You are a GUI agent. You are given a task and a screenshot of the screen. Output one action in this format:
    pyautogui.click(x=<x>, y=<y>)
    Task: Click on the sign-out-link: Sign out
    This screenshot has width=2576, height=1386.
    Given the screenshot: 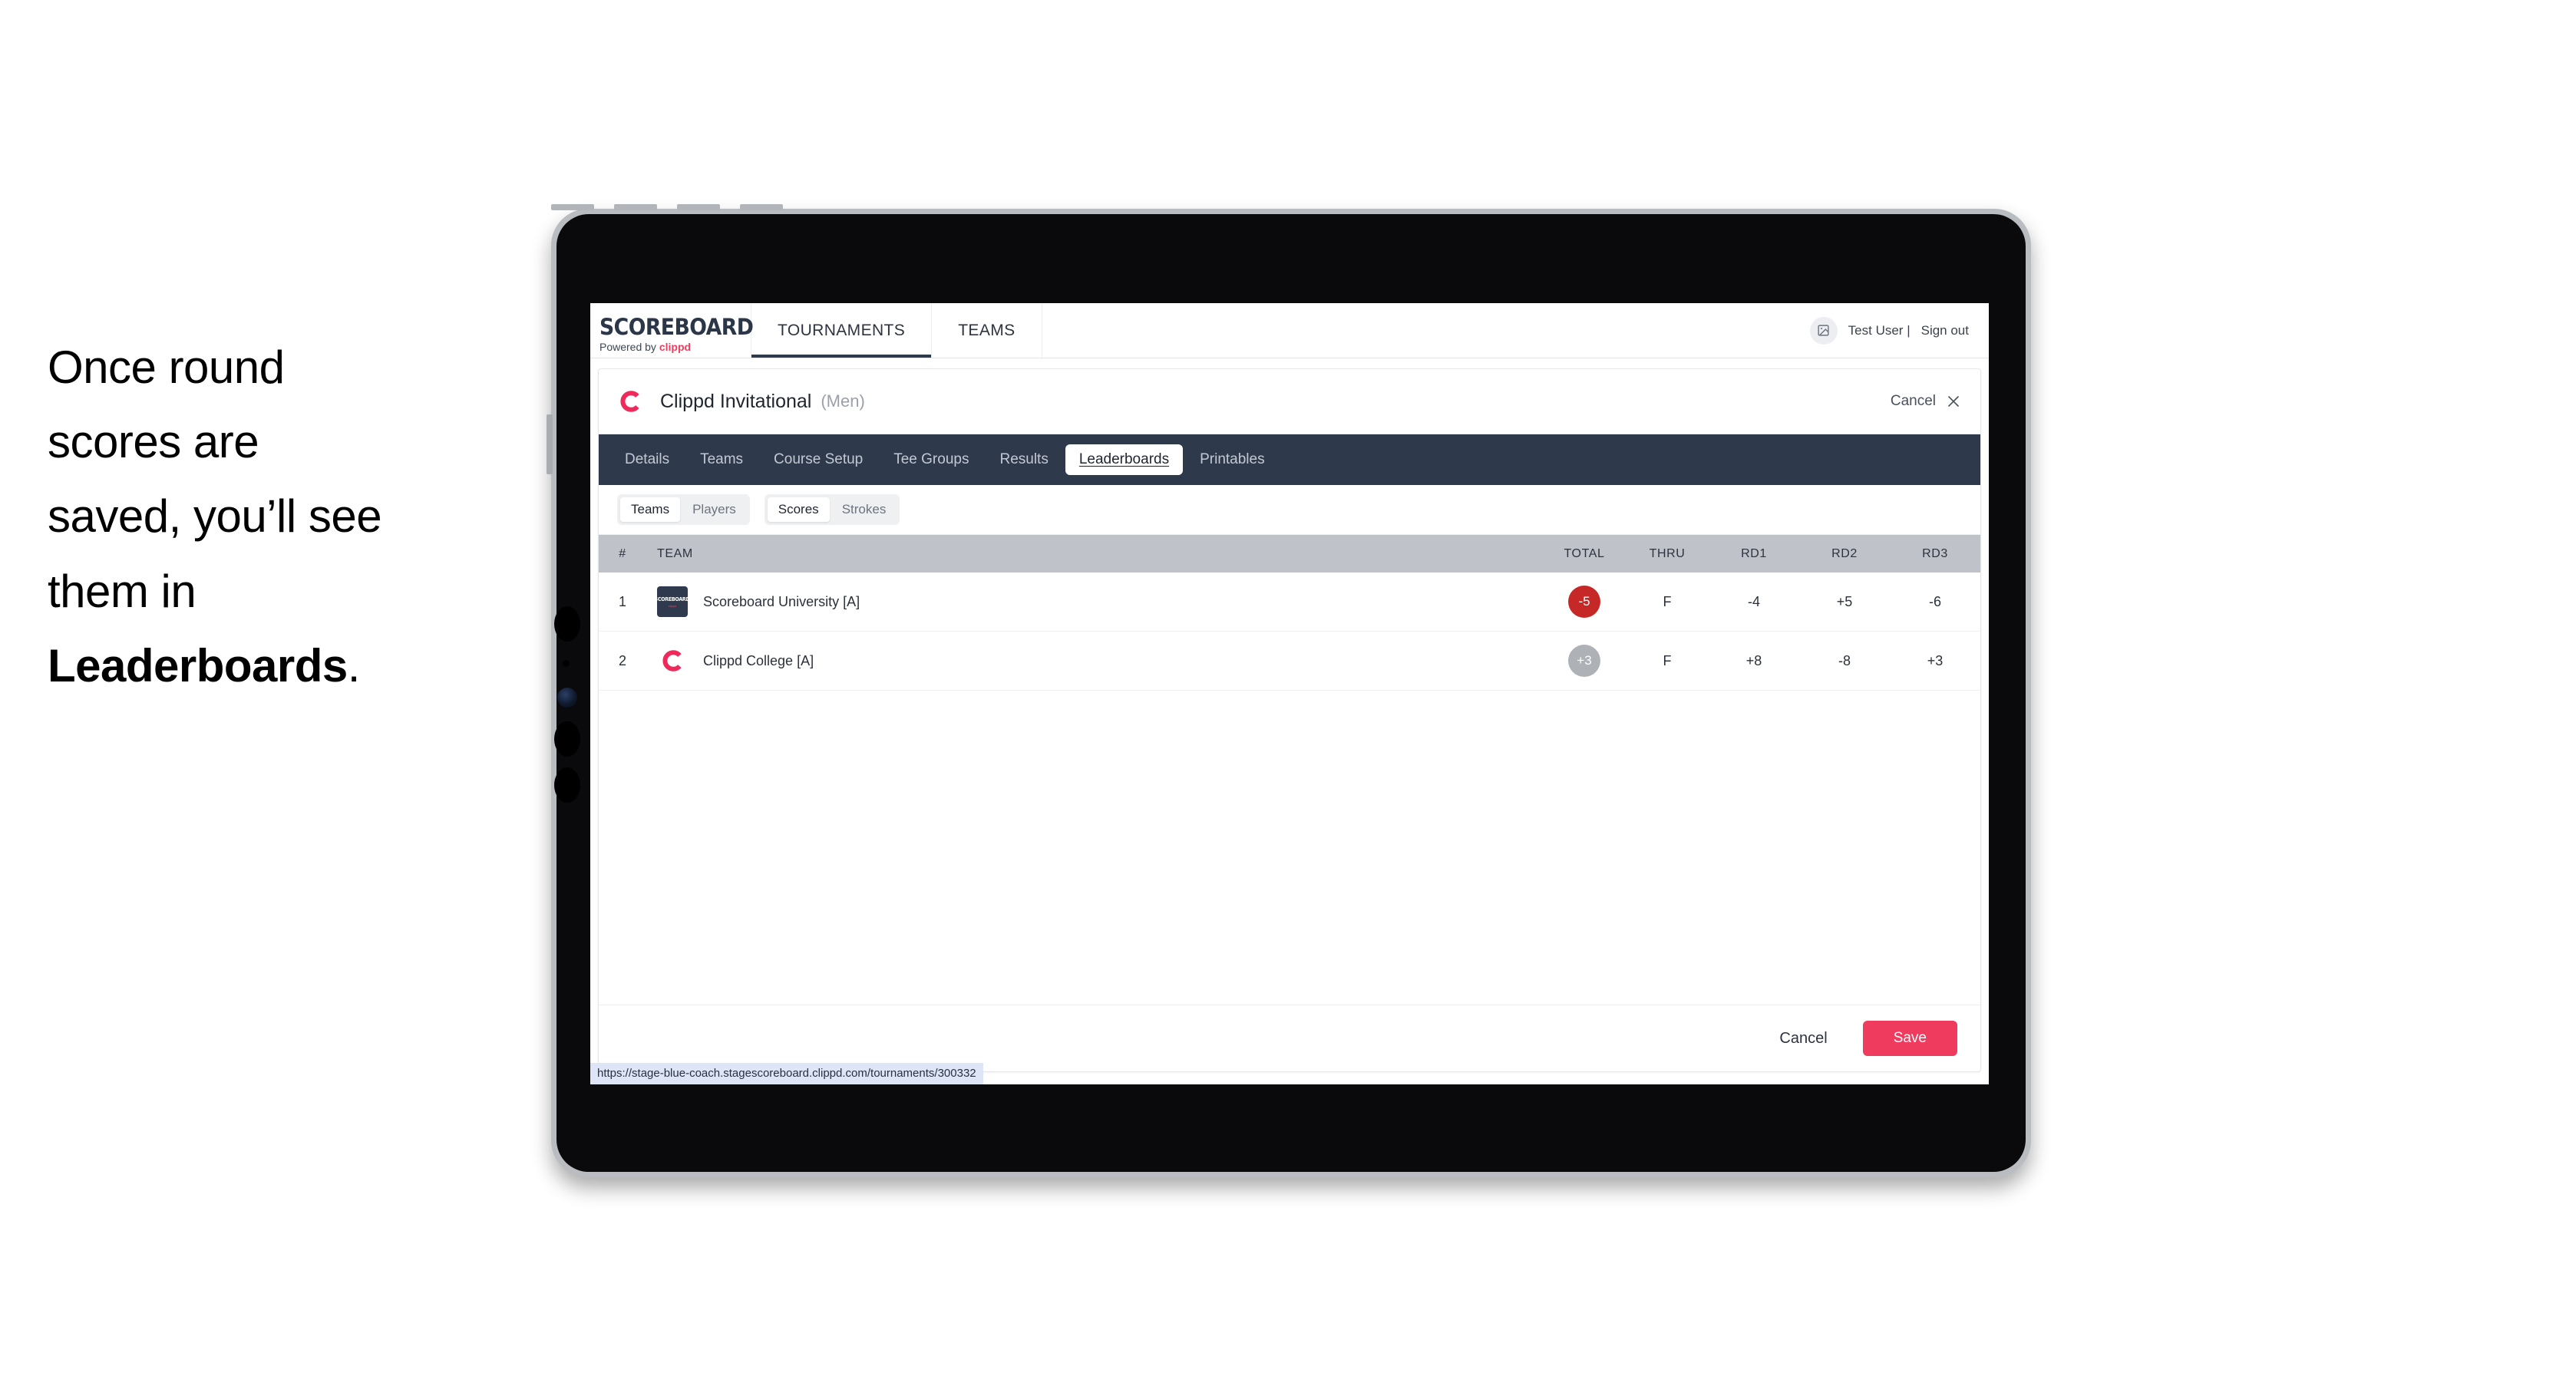 What is the action you would take?
    pyautogui.click(x=1945, y=330)
    